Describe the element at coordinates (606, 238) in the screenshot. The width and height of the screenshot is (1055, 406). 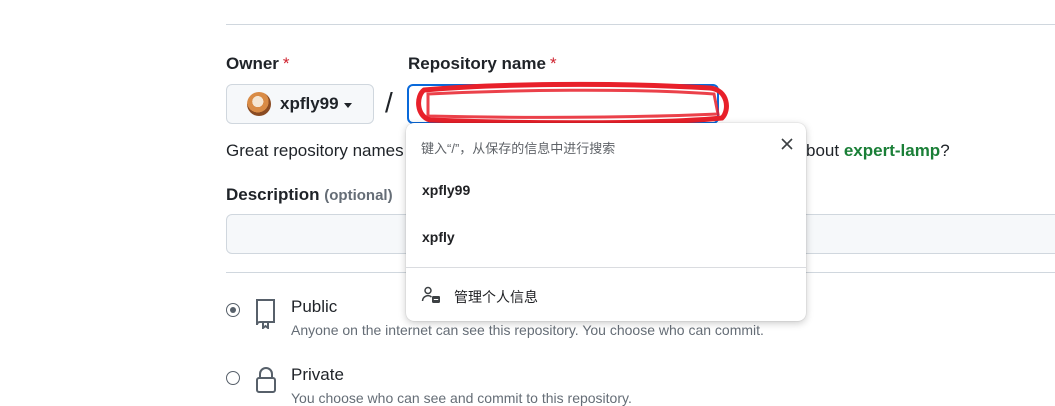
I see `autofill-suggestion: xpfly` at that location.